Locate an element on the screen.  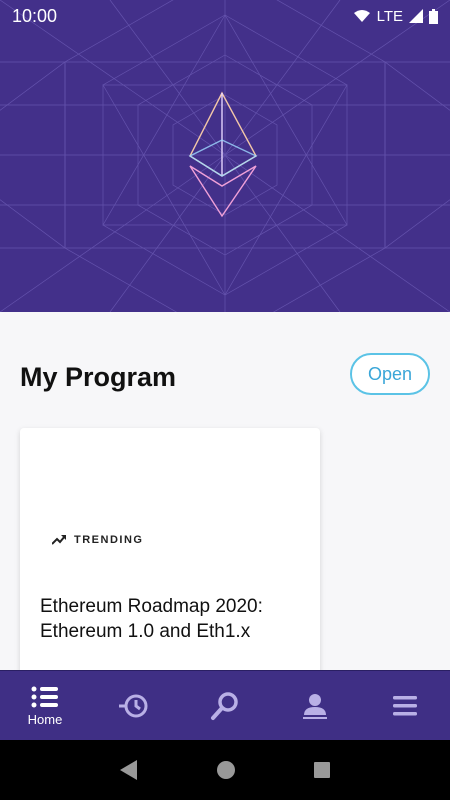
trending-icon is located at coordinates (59, 540).